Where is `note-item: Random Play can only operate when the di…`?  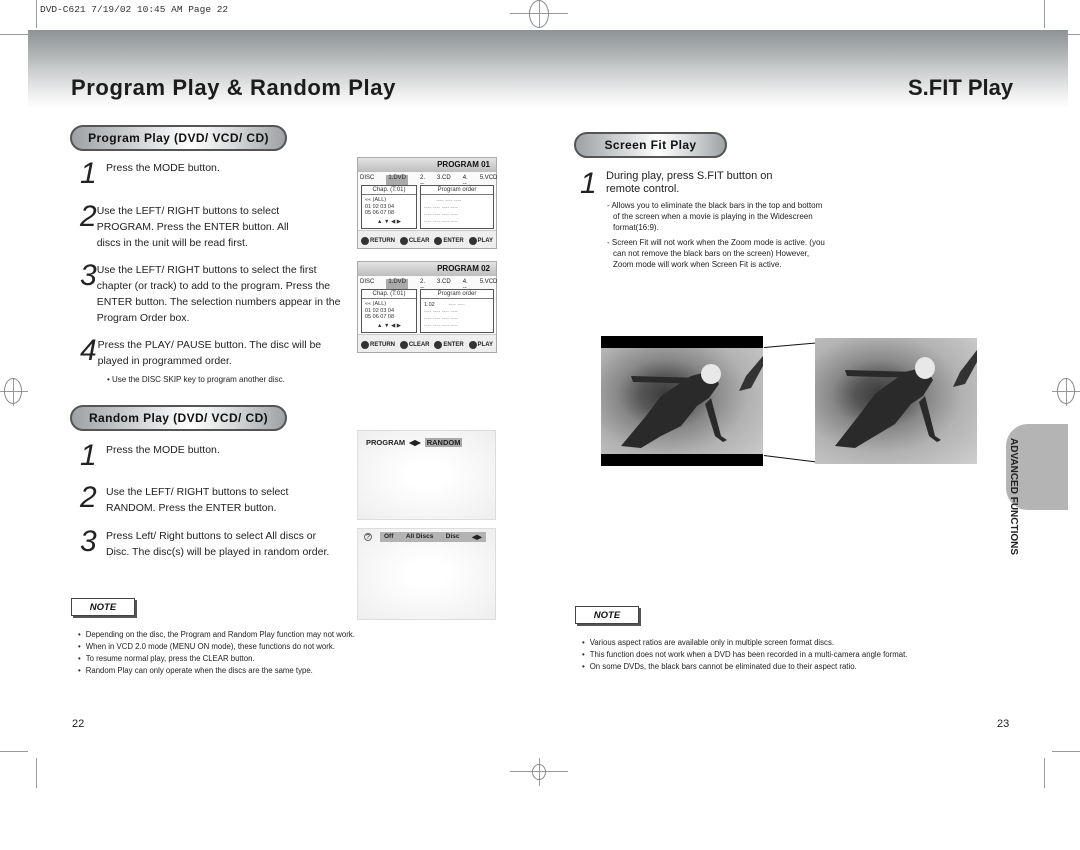 note-item: Random Play can only operate when the di… is located at coordinates (216, 671).